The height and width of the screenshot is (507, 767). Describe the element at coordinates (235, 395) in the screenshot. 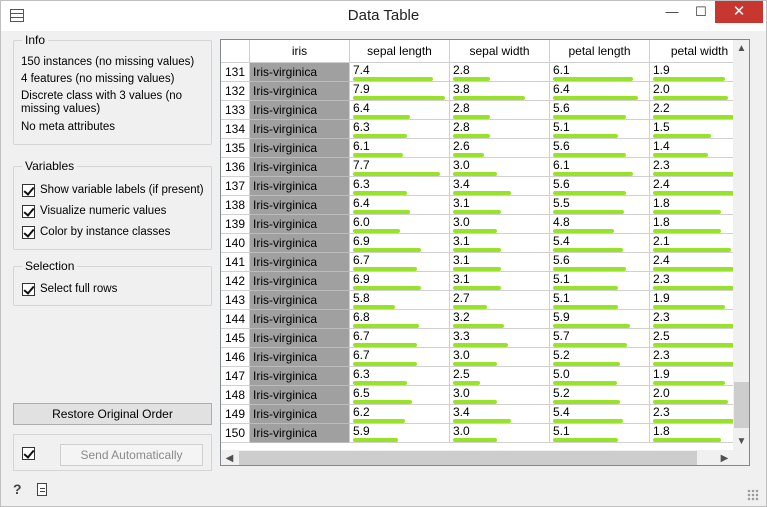

I see `row-number: 148` at that location.